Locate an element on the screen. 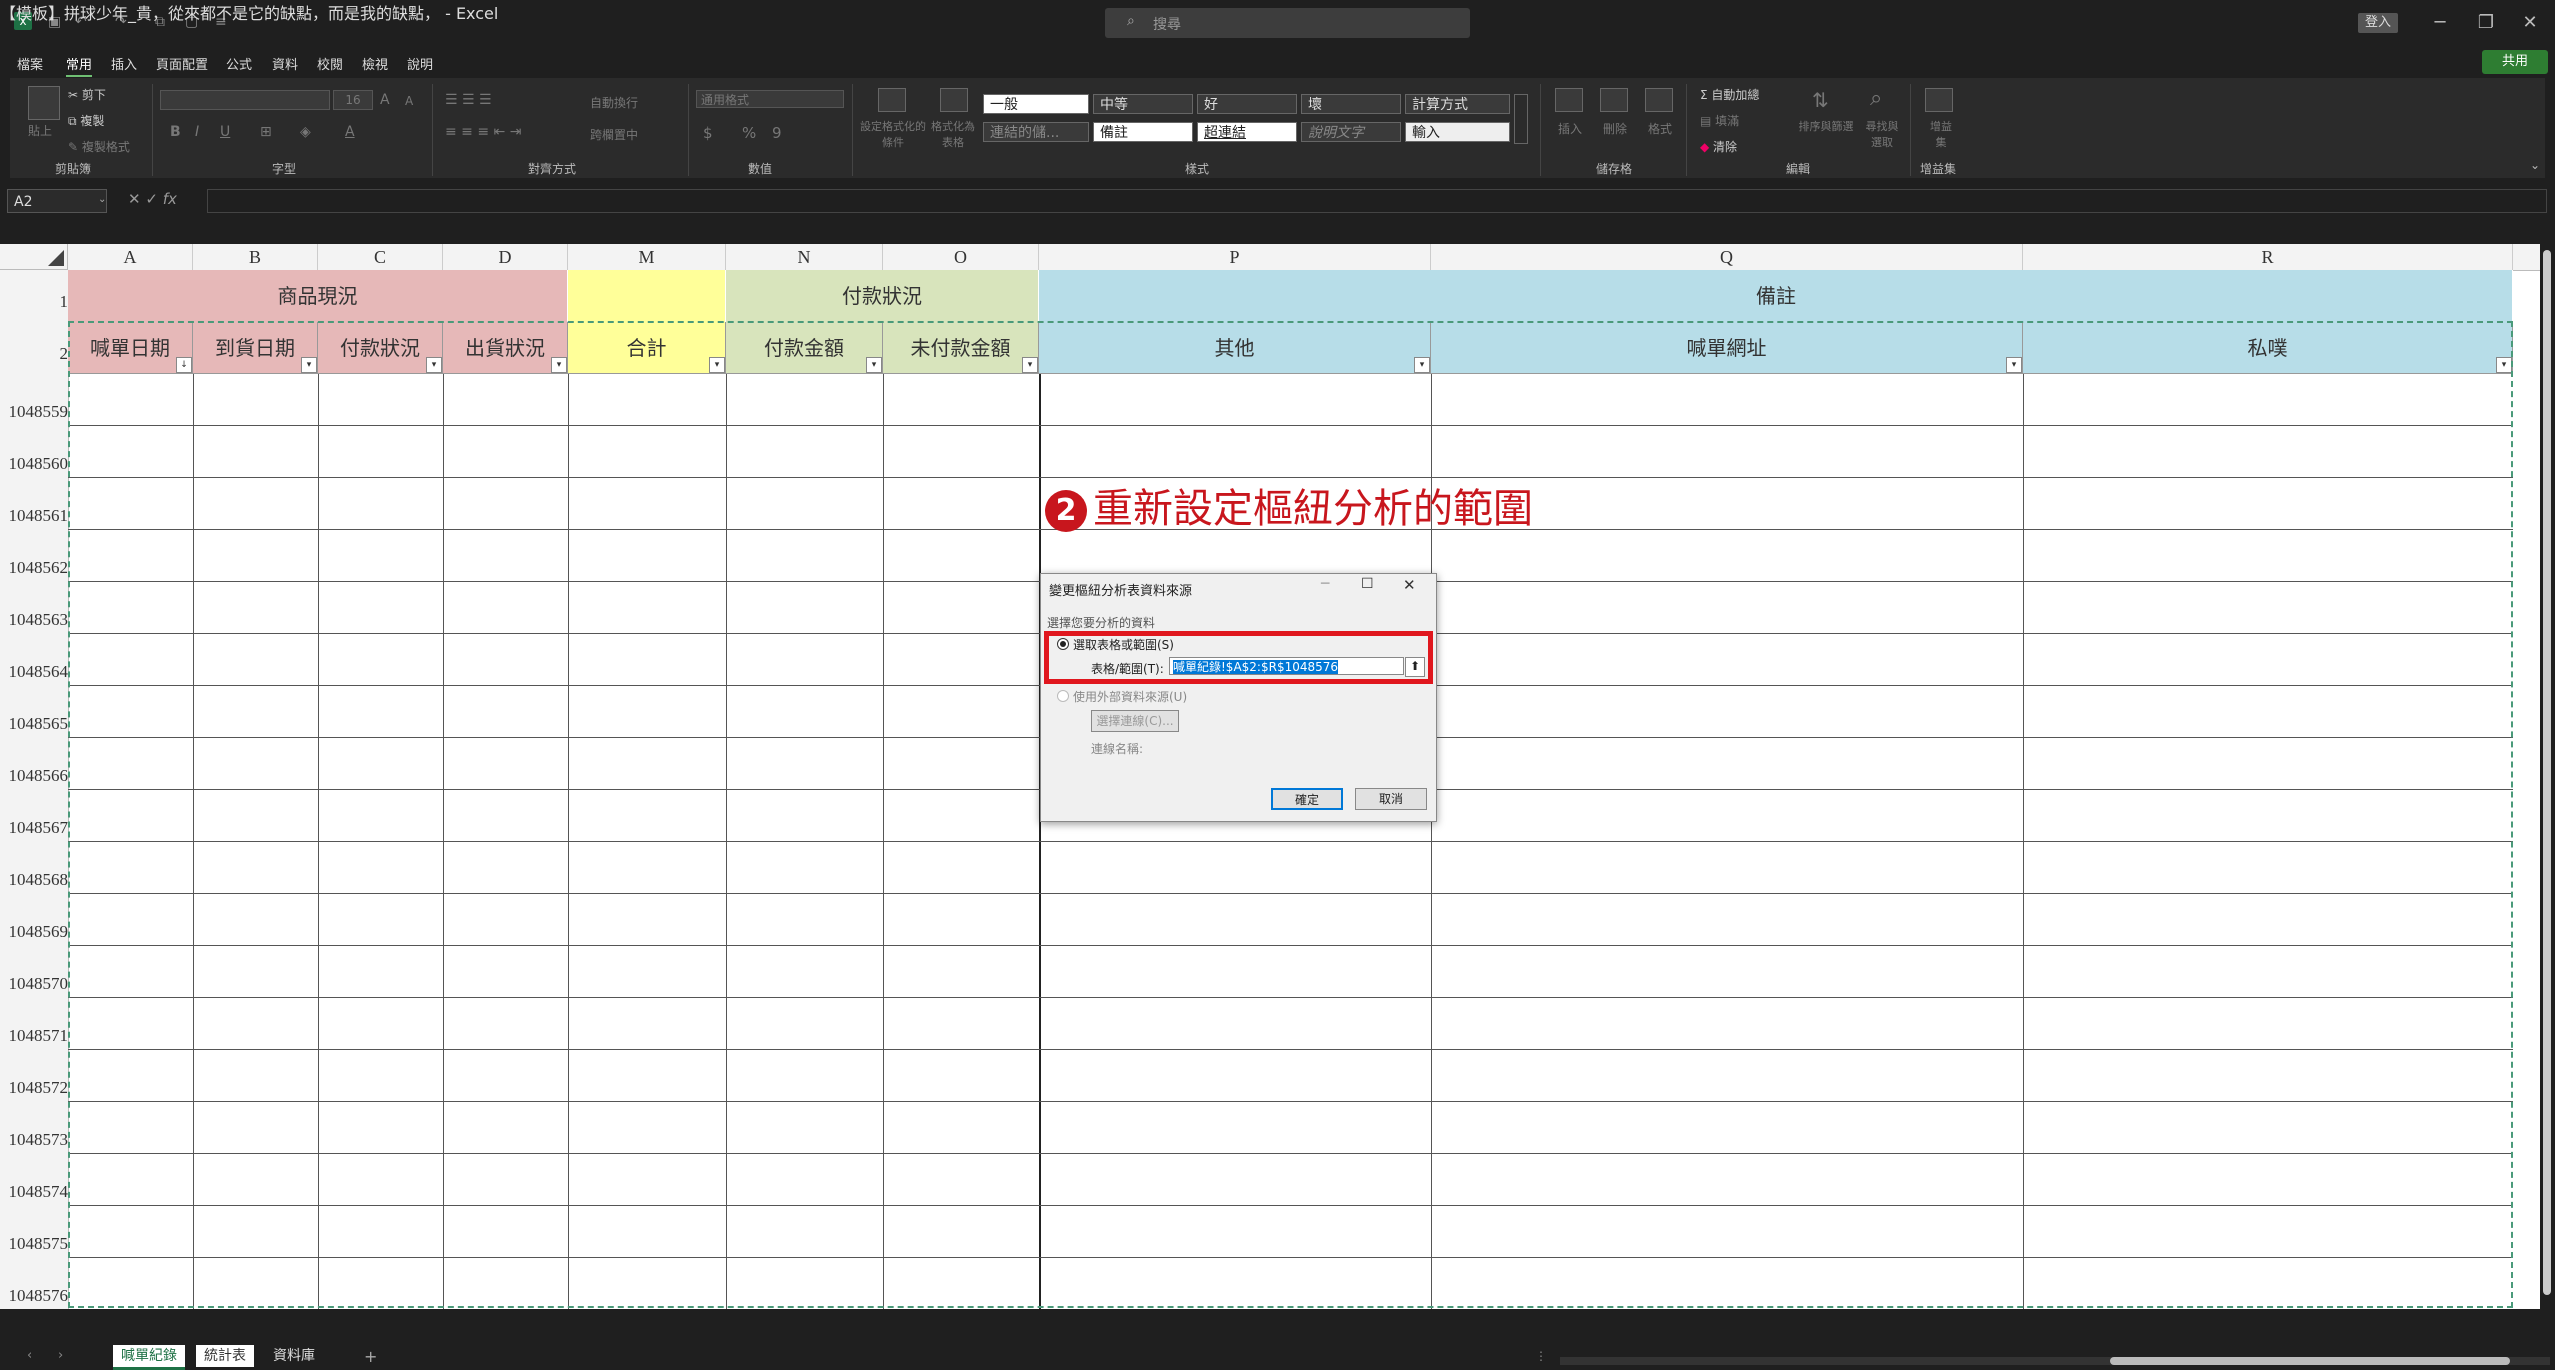 The height and width of the screenshot is (1370, 2555). style-calculation: 計算方式 is located at coordinates (1457, 104).